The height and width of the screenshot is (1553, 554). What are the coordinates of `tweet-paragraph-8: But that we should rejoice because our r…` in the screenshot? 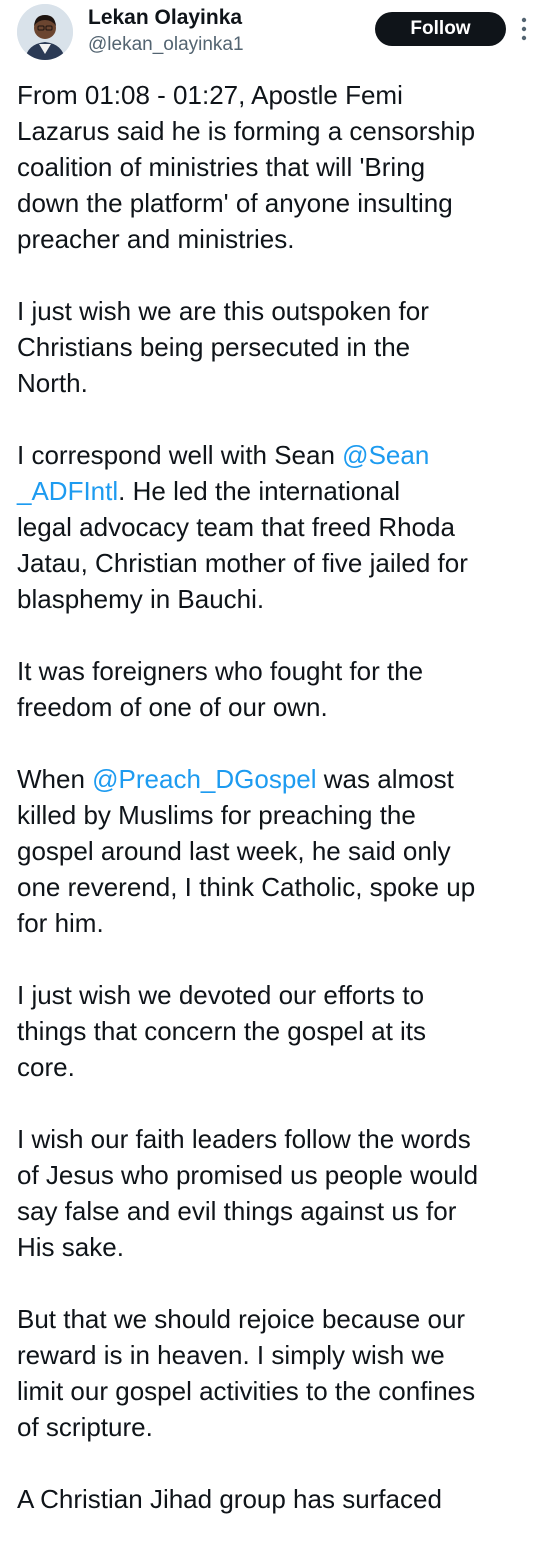 It's located at (281, 1373).